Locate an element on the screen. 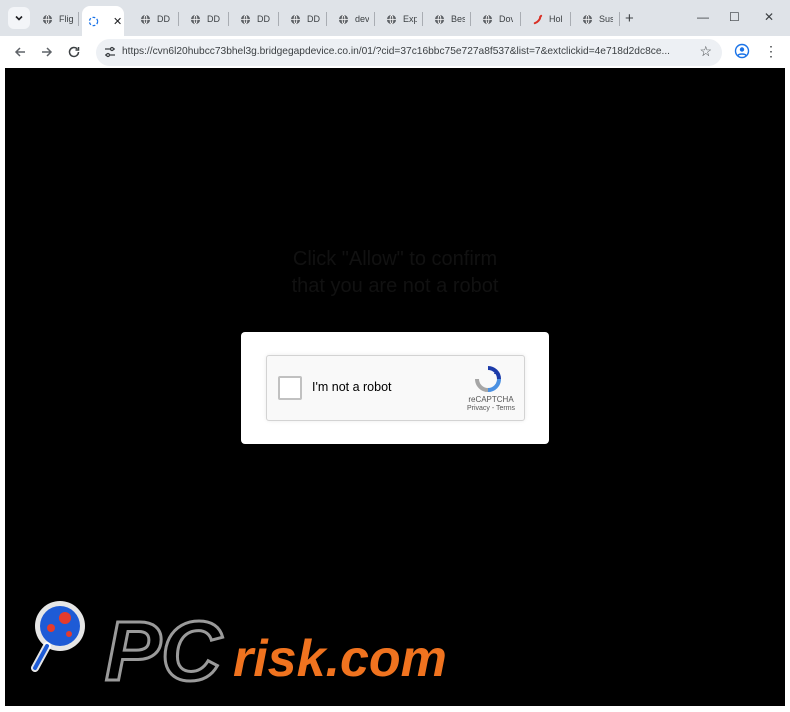  menu-kebab-icon: ⋮ is located at coordinates (771, 51).